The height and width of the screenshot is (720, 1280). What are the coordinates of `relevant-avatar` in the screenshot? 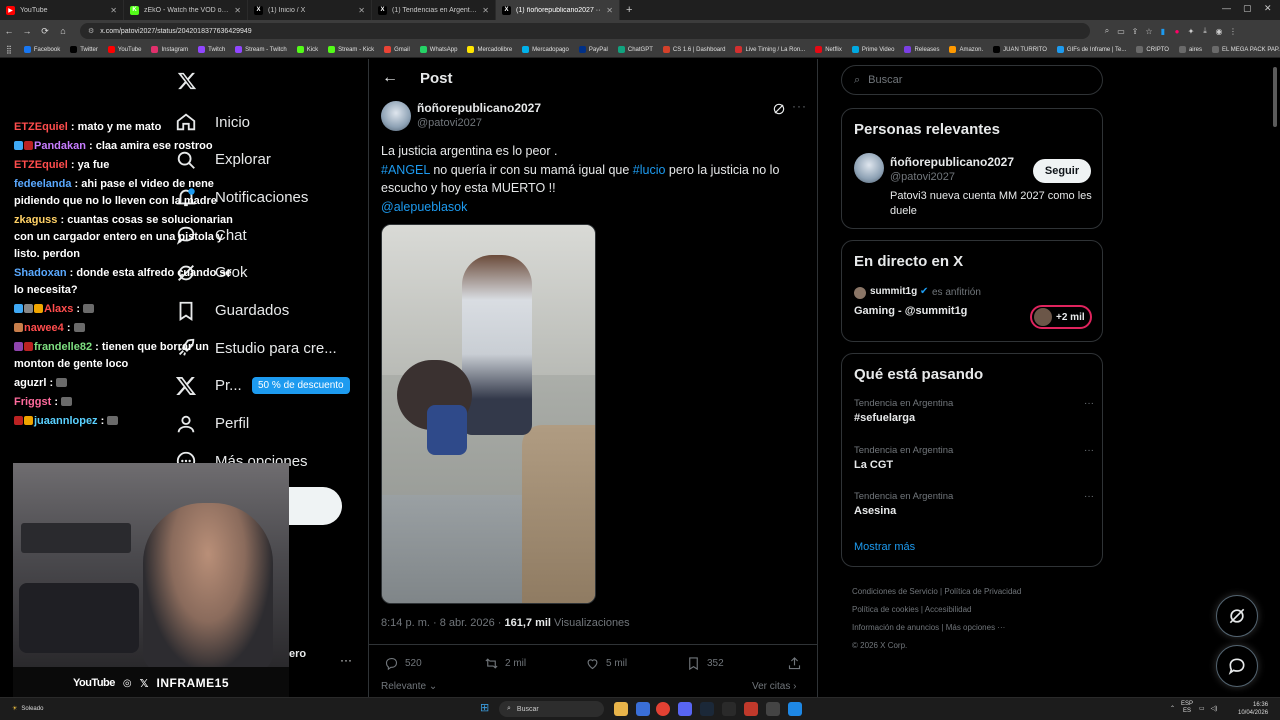 It's located at (869, 168).